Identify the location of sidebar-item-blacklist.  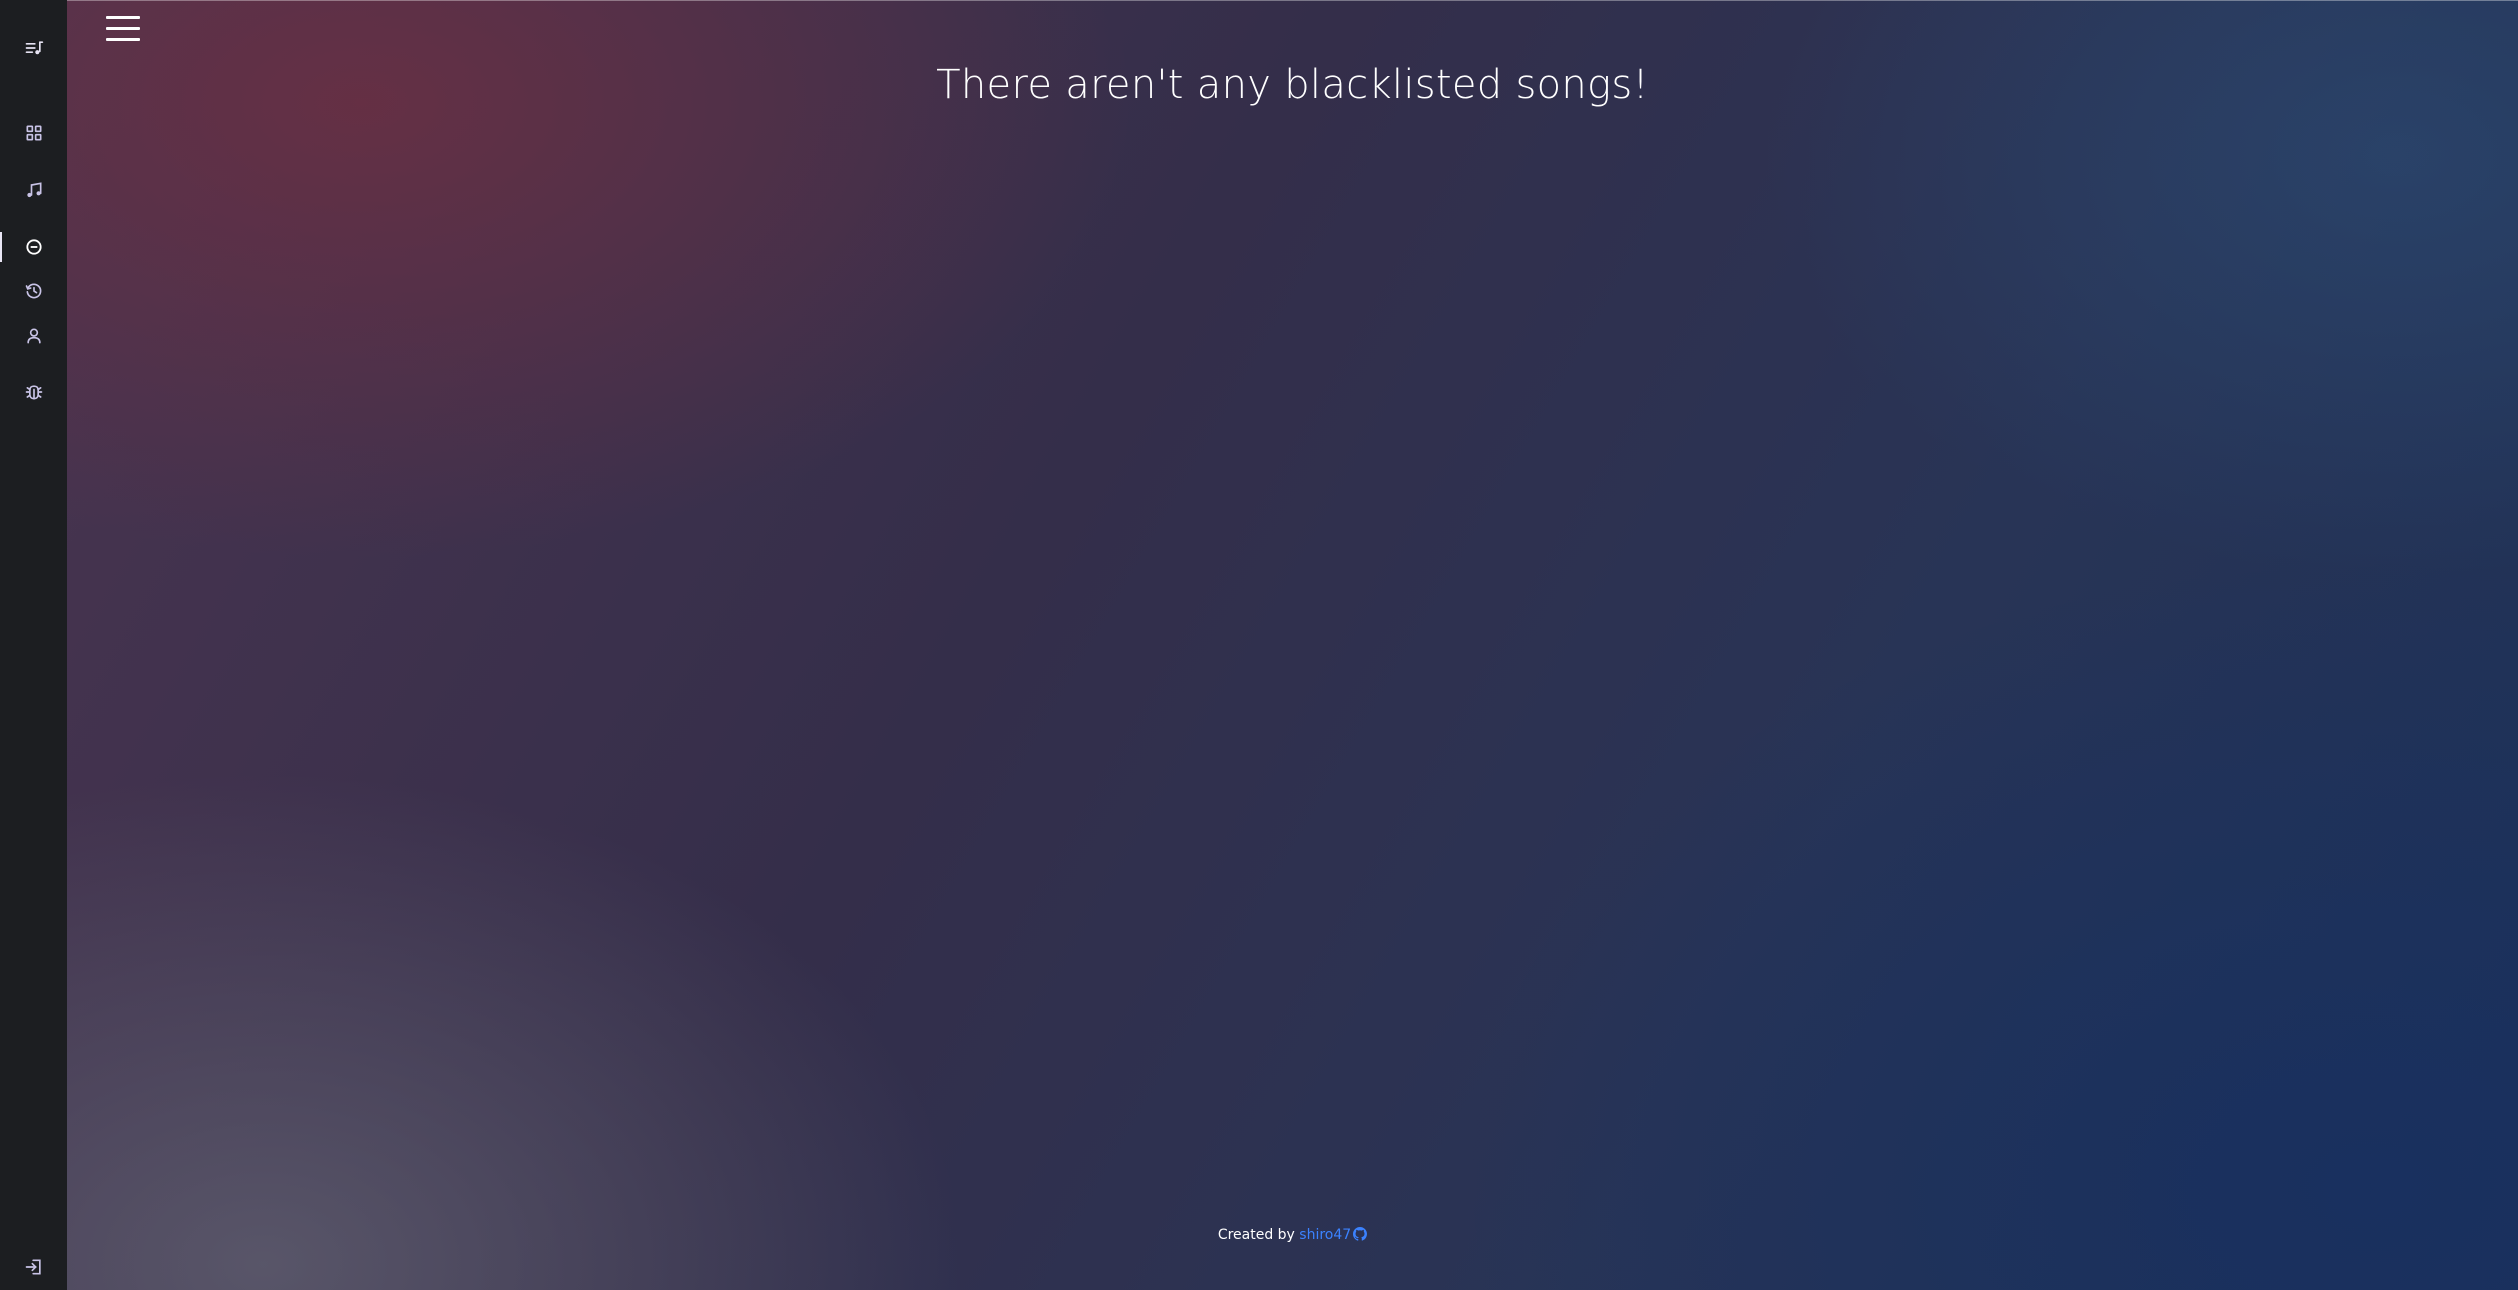
(33, 247).